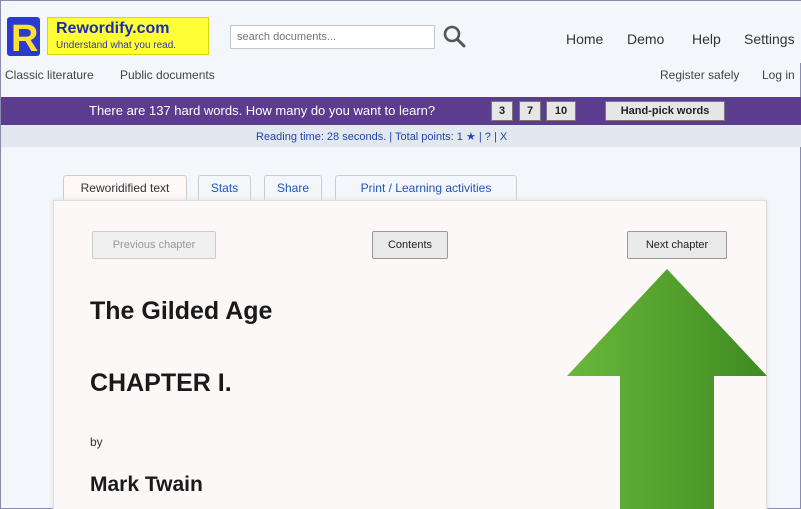 The width and height of the screenshot is (801, 509). What do you see at coordinates (677, 245) in the screenshot?
I see `next-chapter-button: Next chapter` at bounding box center [677, 245].